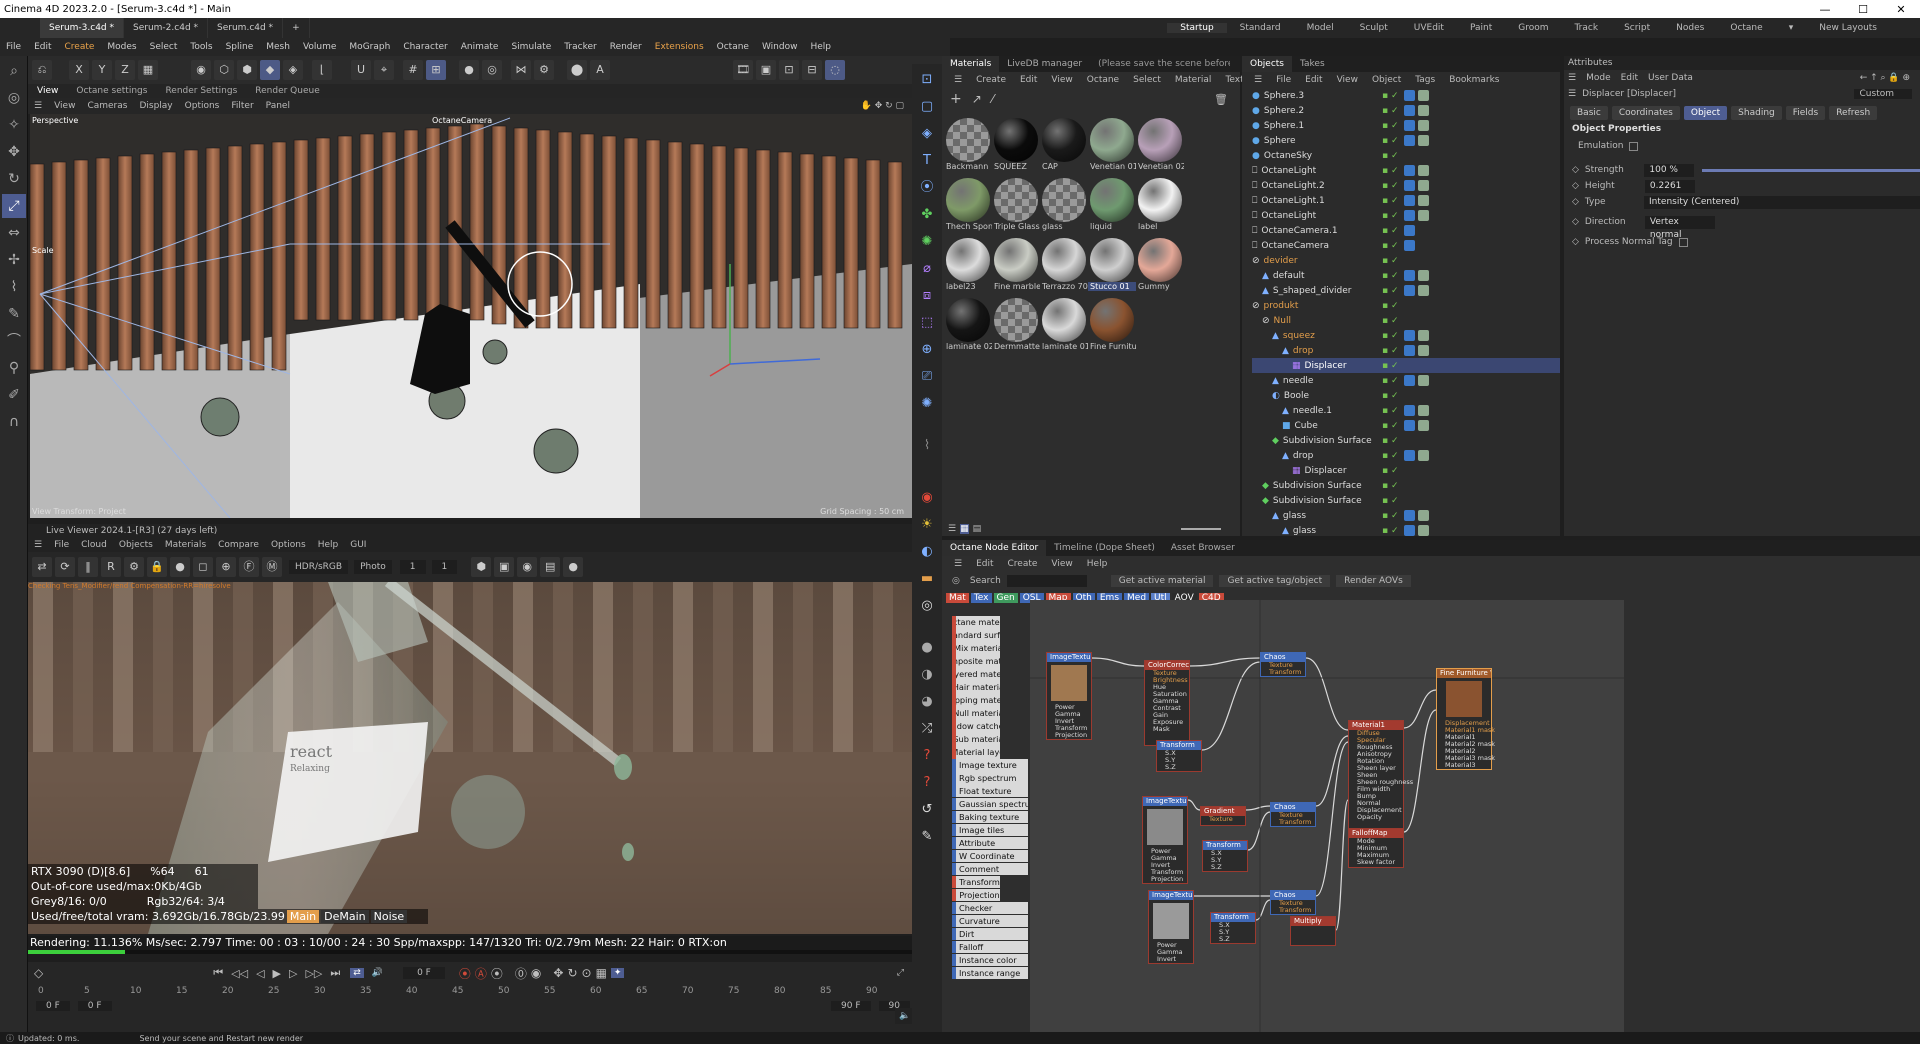 The image size is (1920, 1044). What do you see at coordinates (319, 567) in the screenshot?
I see `color-space-select: HDR/sRGB` at bounding box center [319, 567].